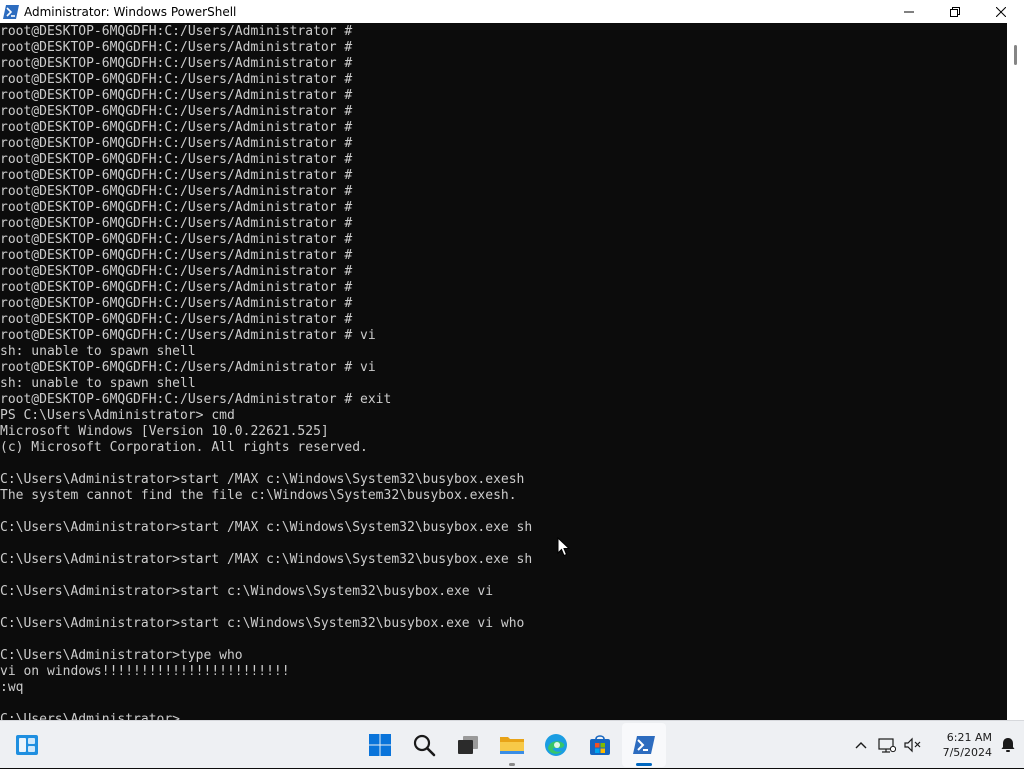  I want to click on clock-date: 7/5/2024, so click(967, 752).